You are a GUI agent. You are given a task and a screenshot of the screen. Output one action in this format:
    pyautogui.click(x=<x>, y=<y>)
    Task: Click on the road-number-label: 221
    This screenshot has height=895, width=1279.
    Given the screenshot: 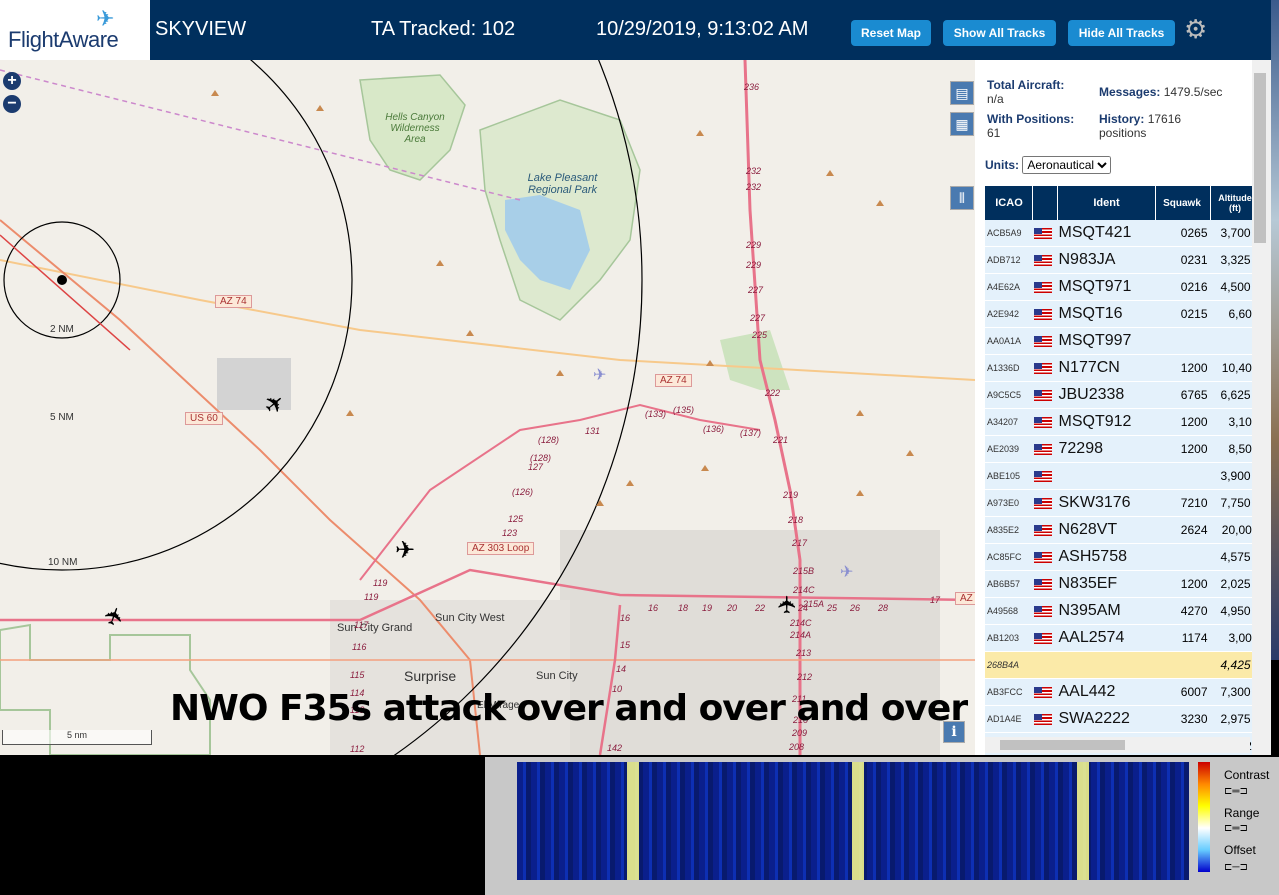 What is the action you would take?
    pyautogui.click(x=781, y=440)
    